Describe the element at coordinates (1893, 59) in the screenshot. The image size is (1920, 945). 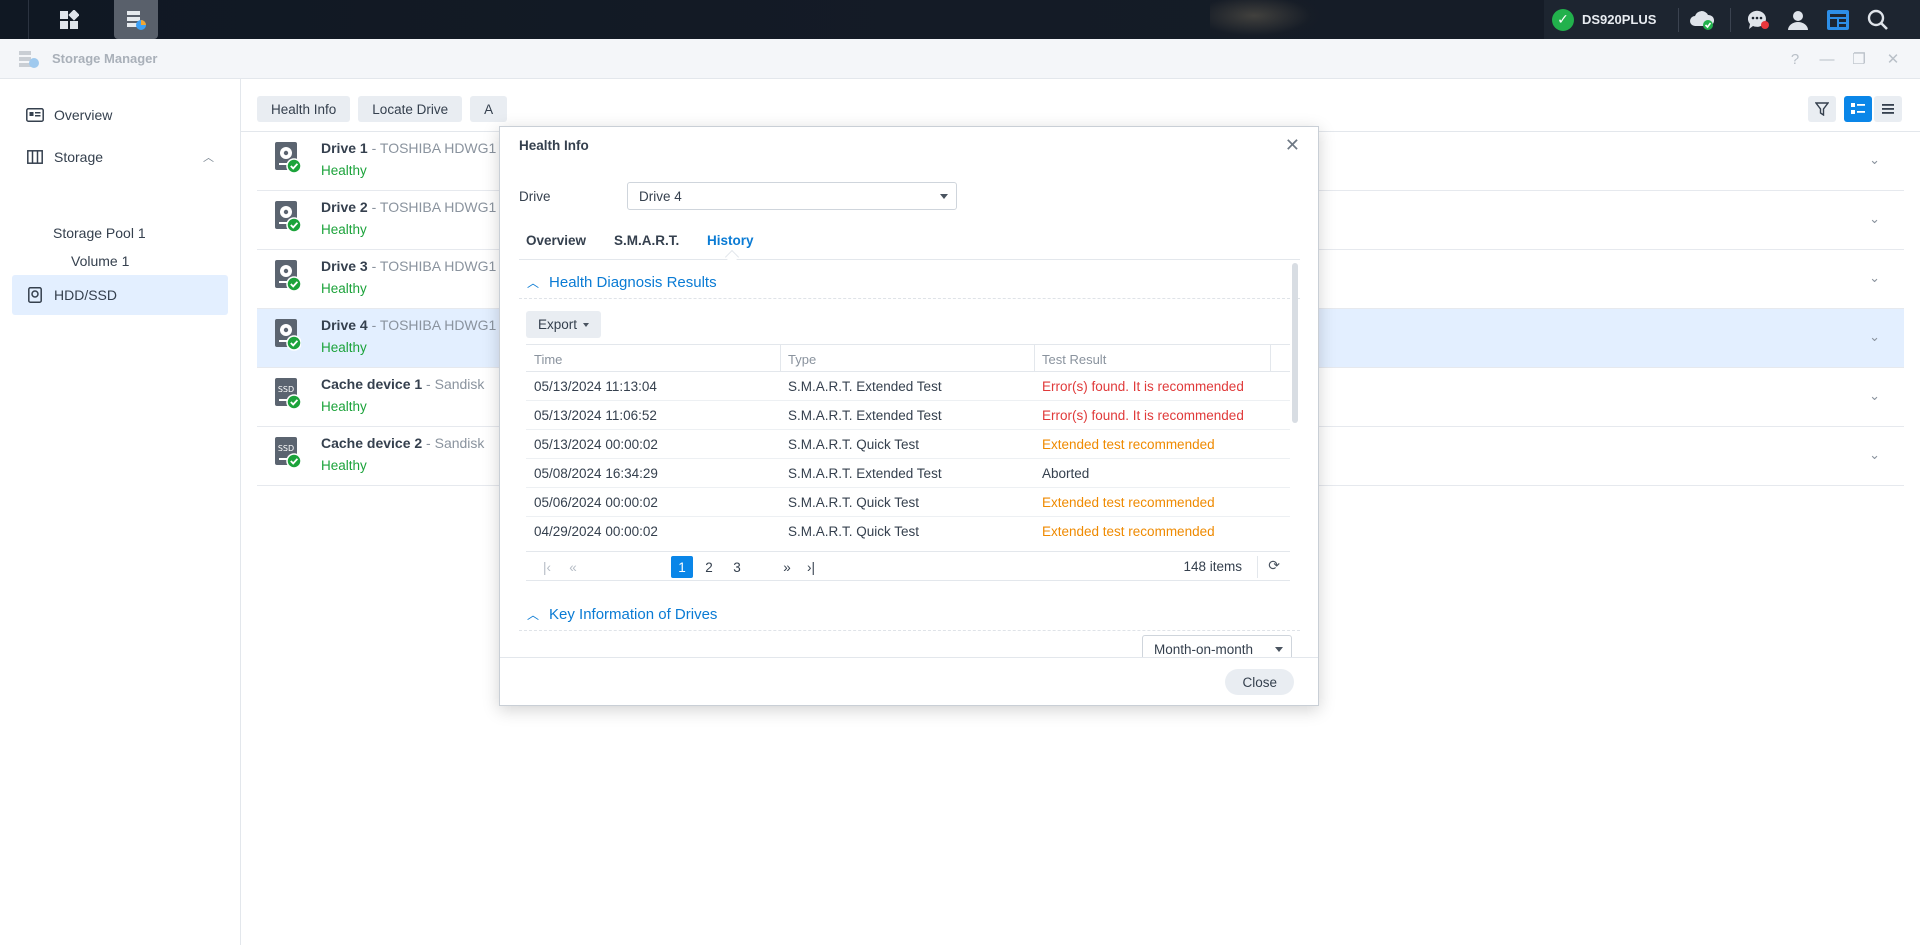
I see `close-window-icon: ✕` at that location.